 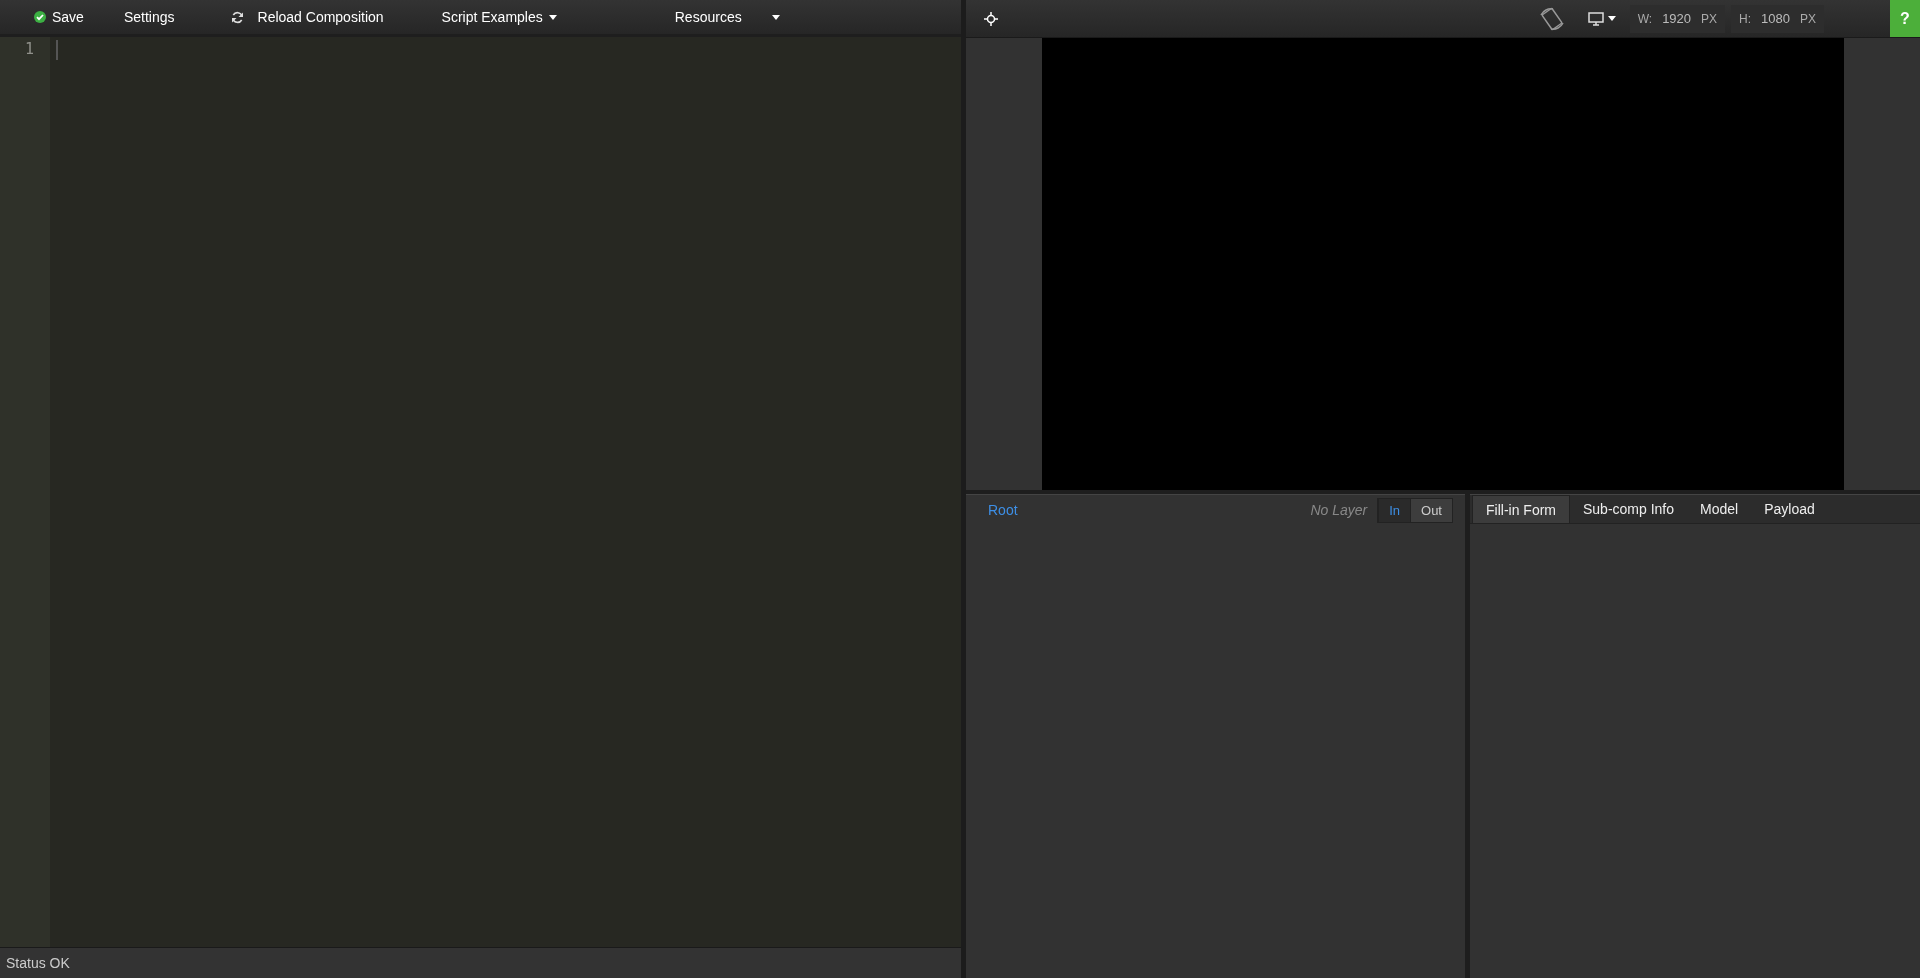 I want to click on tab: Sub-comp Info, so click(x=1629, y=509).